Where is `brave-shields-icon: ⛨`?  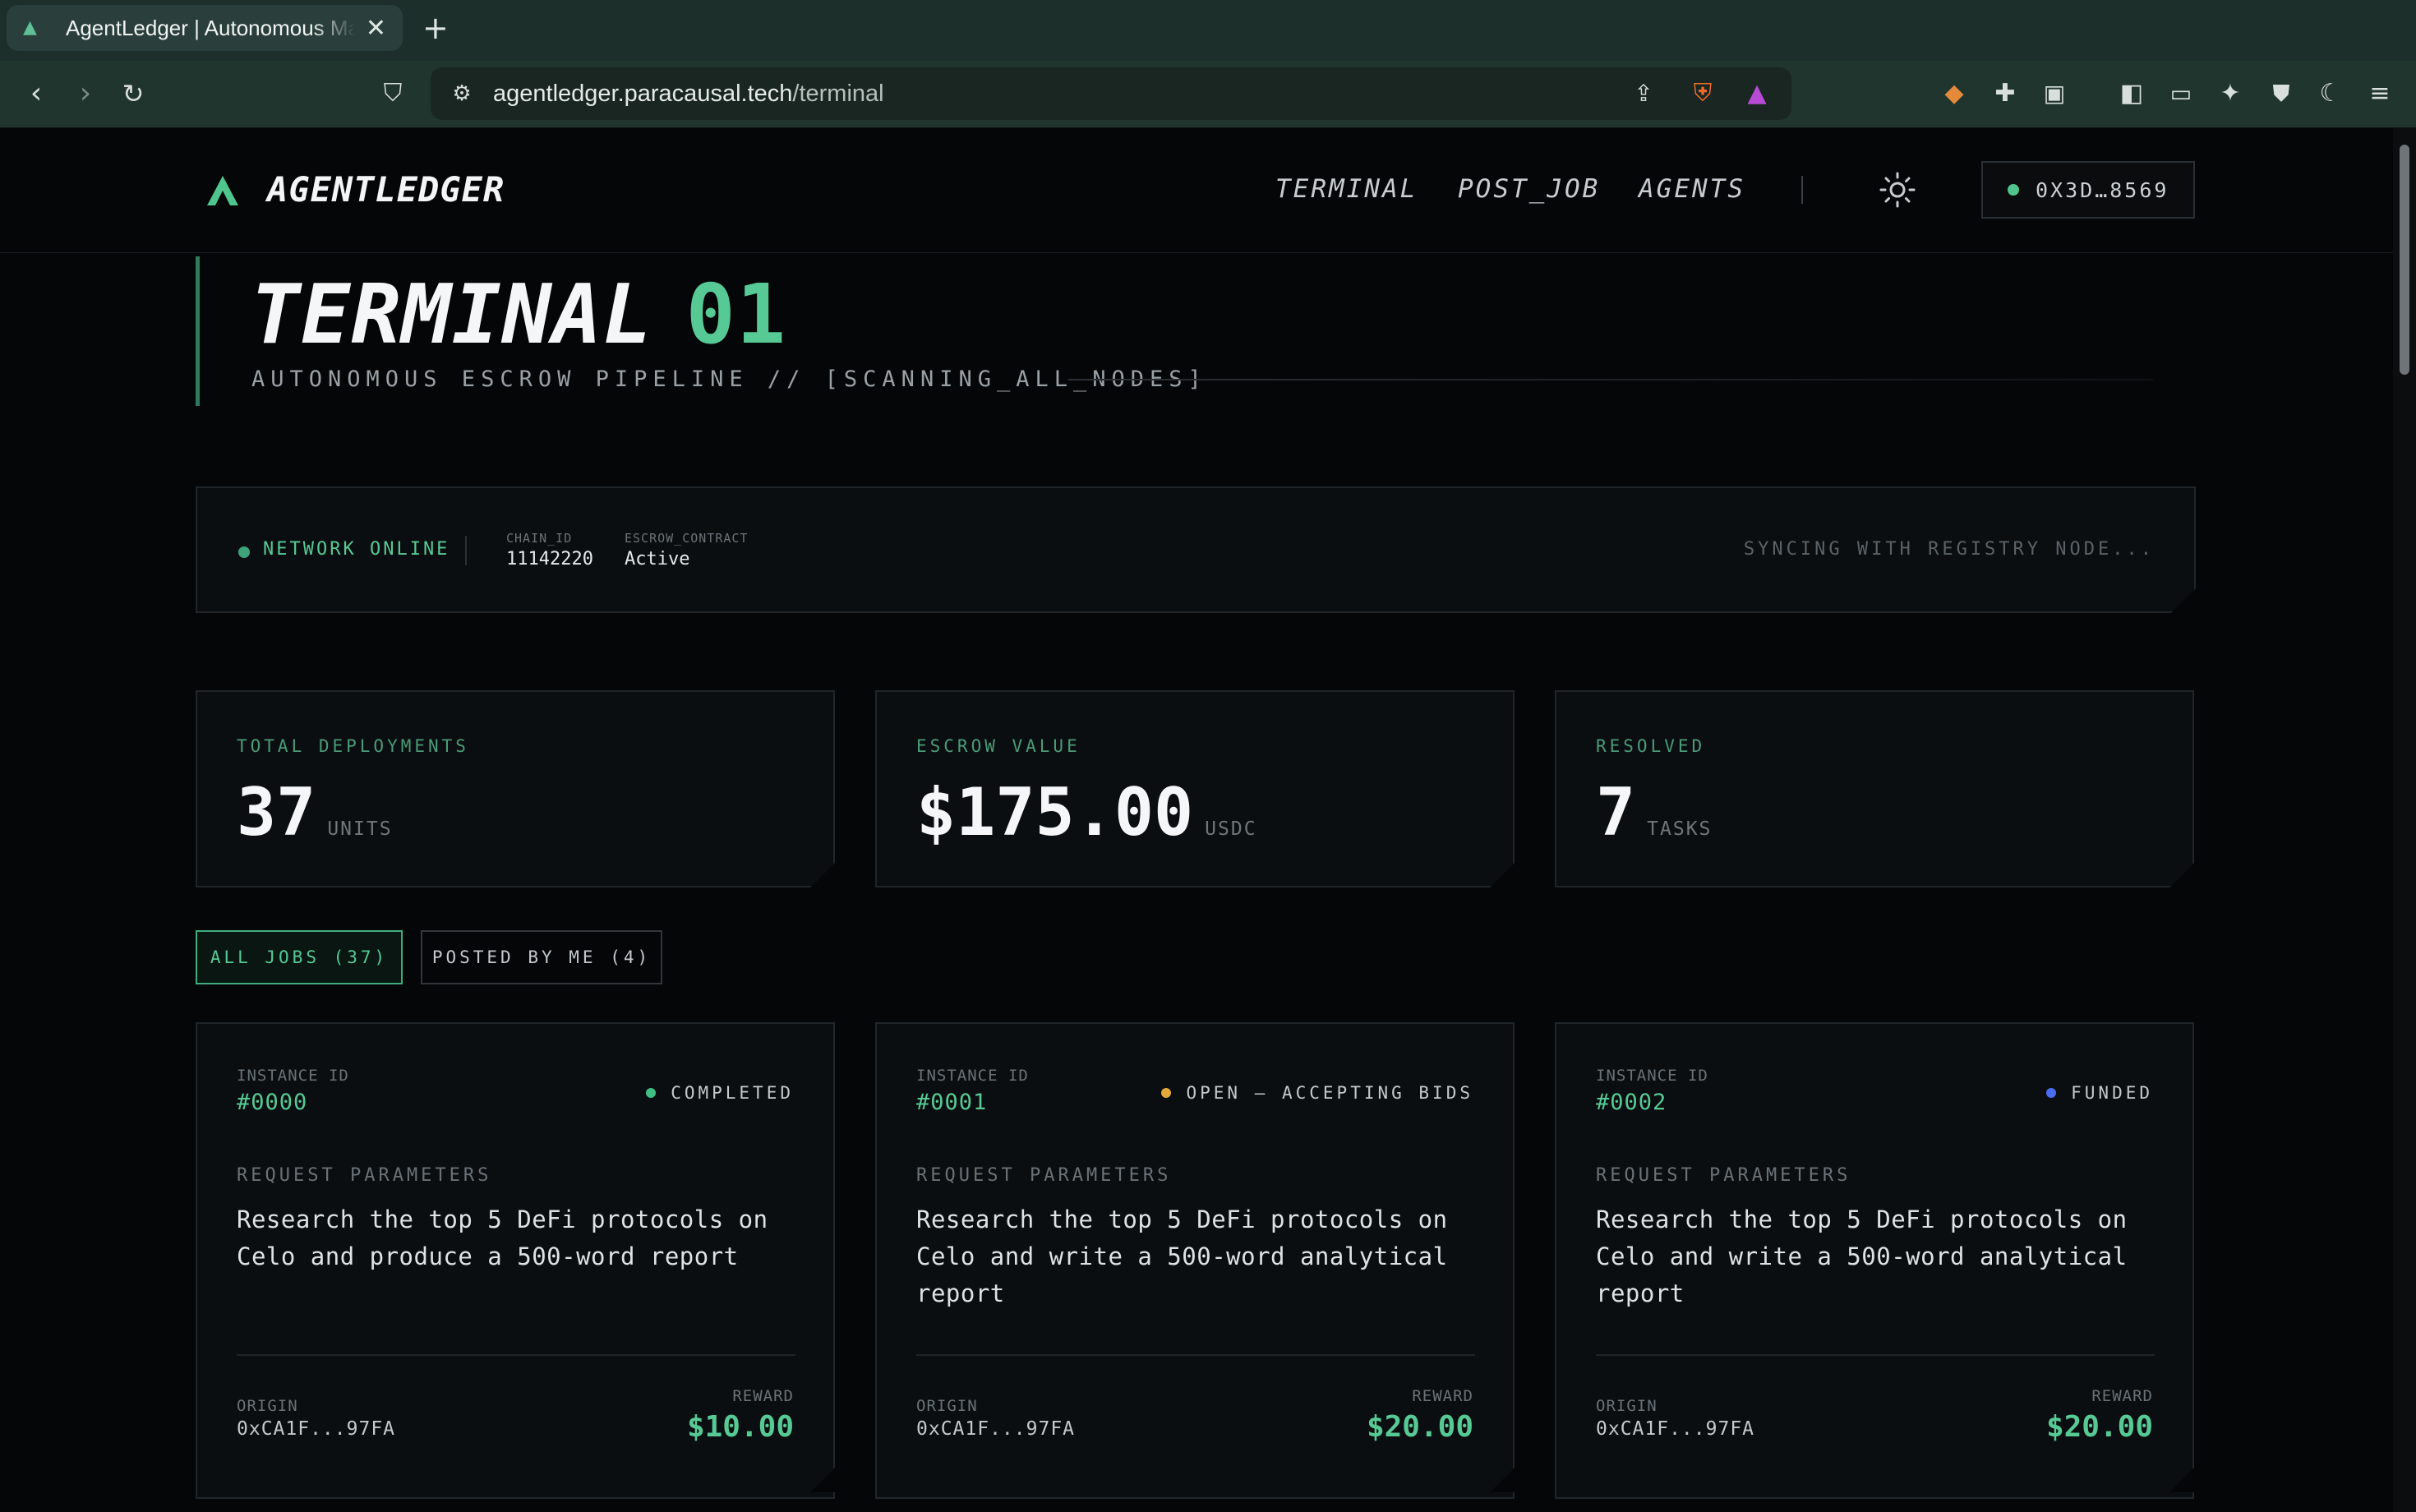
brave-shields-icon: ⛨ is located at coordinates (1703, 93).